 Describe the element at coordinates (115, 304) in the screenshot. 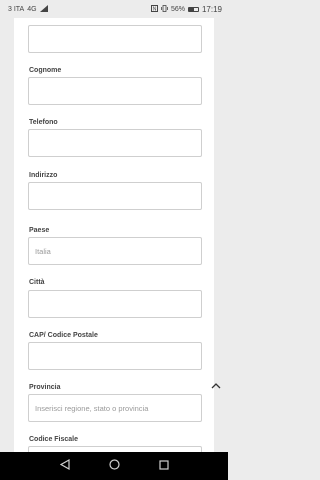

I see `input-citta` at that location.